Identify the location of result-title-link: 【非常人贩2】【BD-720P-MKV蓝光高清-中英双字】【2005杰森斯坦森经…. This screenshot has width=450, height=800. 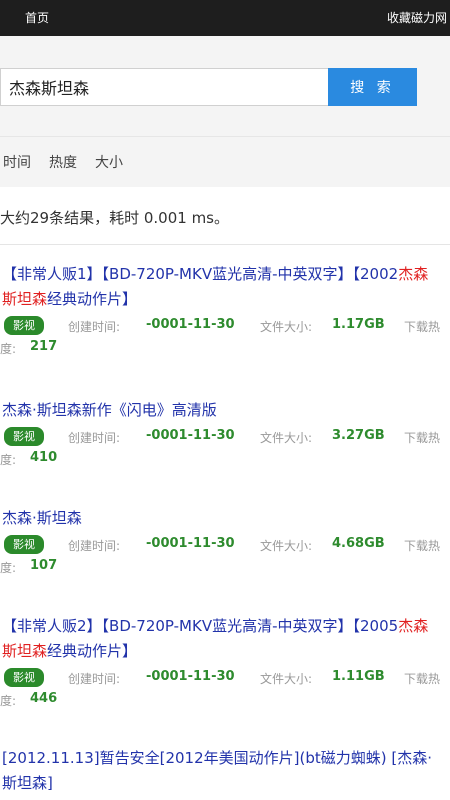
(222, 639).